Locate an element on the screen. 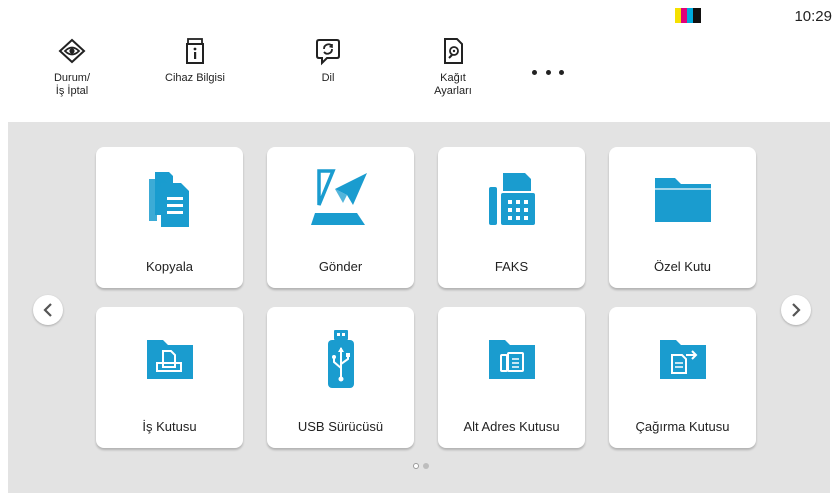 The height and width of the screenshot is (501, 838). tile-custom-box: Özel Kutu is located at coordinates (682, 217).